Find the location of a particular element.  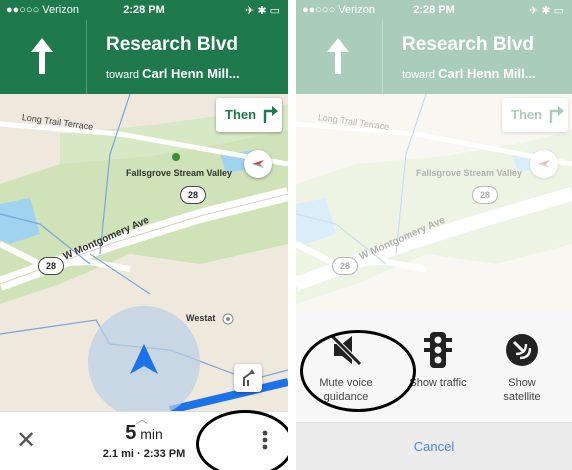

label-line: satellite is located at coordinates (522, 397).